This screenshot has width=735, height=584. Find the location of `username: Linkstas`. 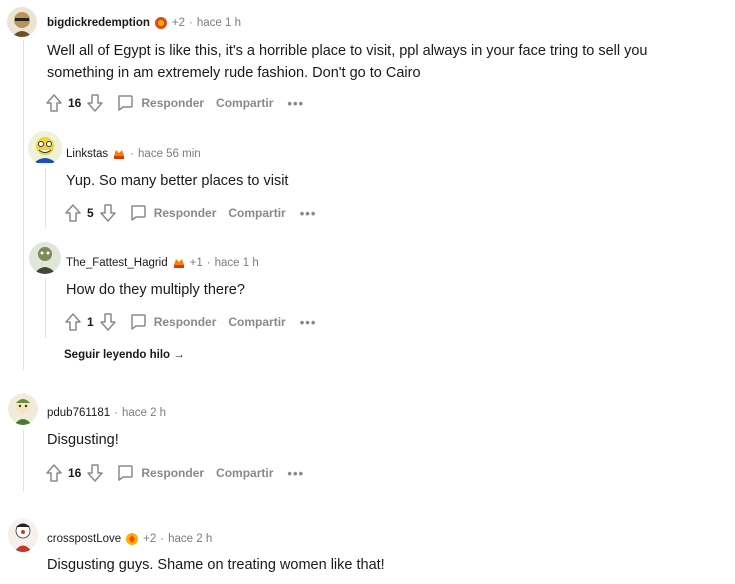

username: Linkstas is located at coordinates (87, 154).